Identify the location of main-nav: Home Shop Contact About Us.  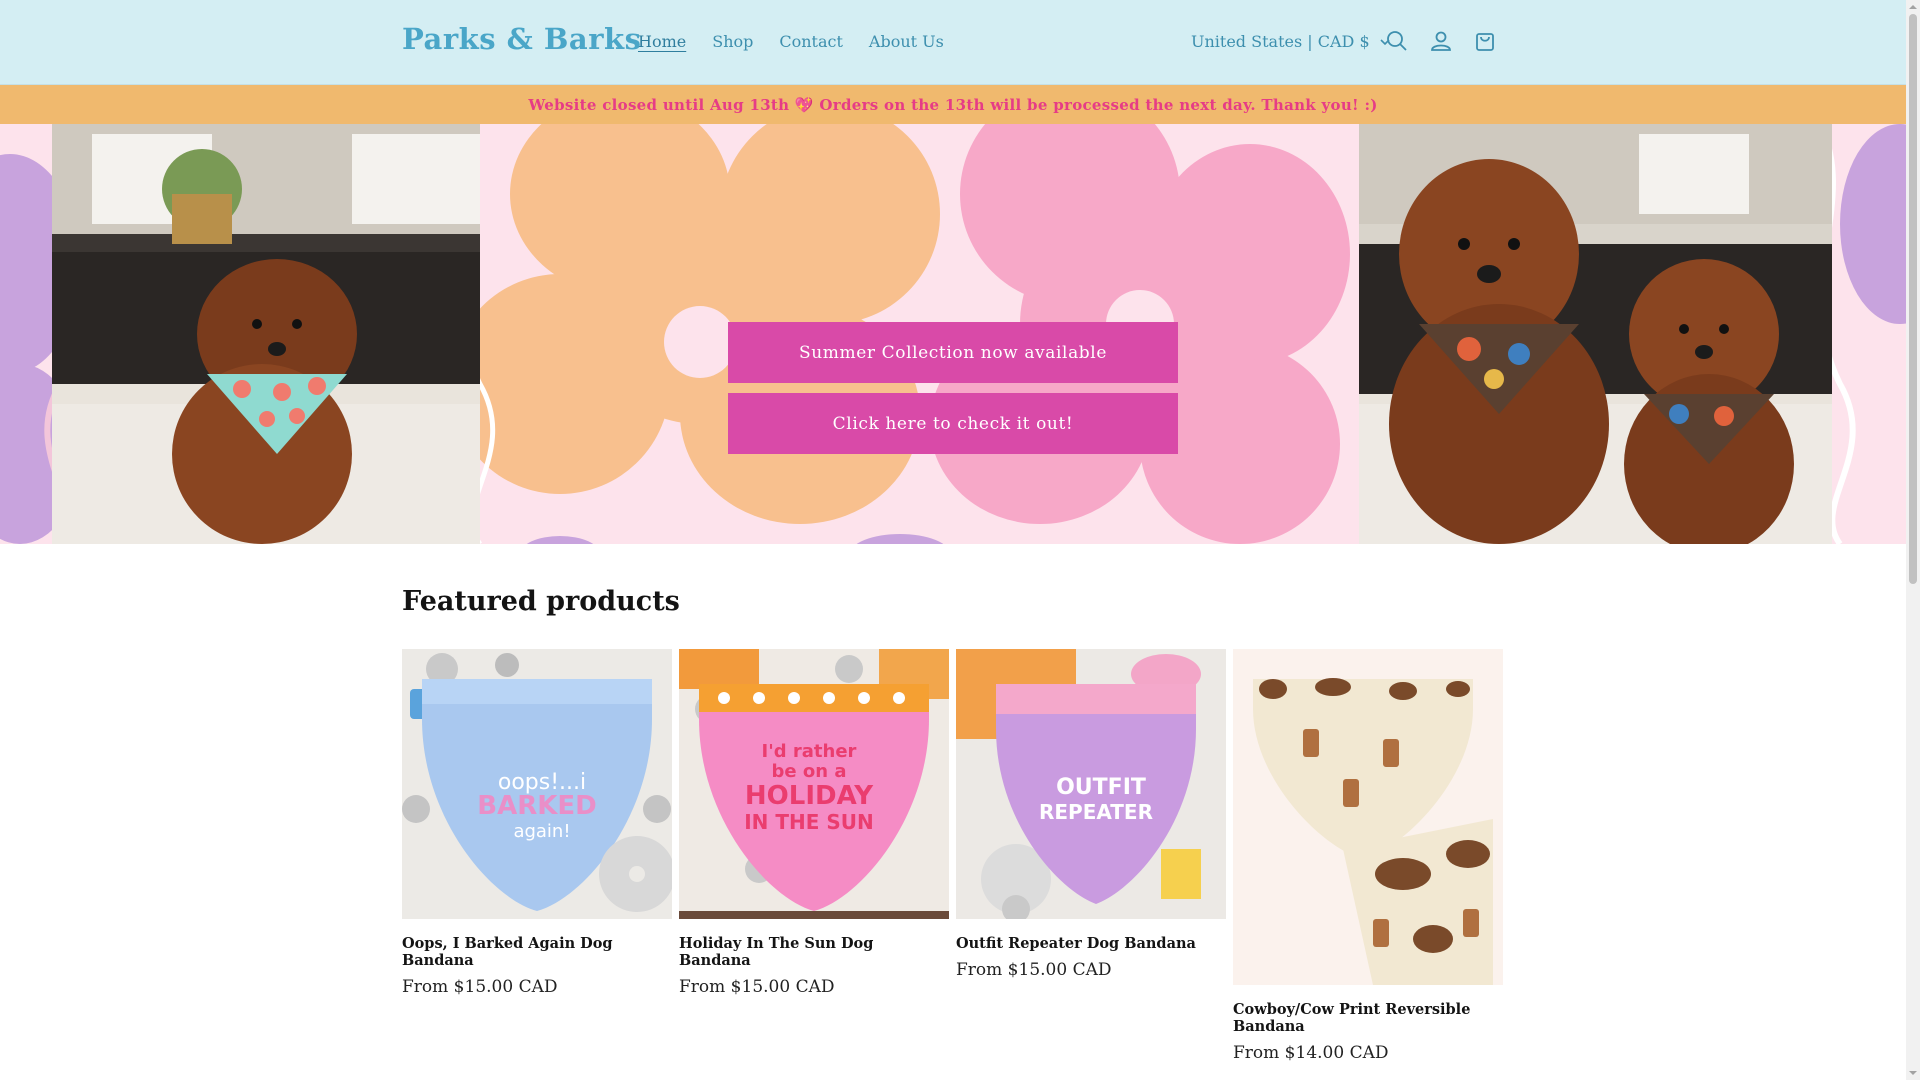
(804, 41).